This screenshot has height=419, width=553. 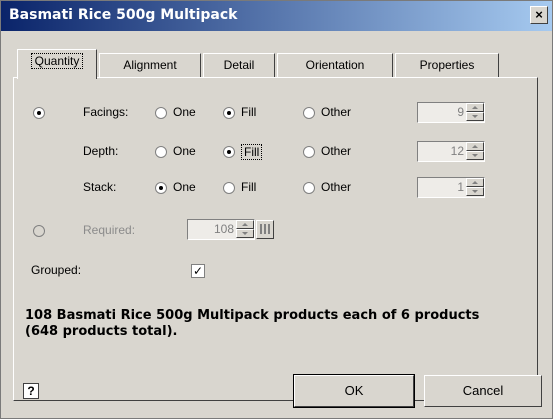 I want to click on stack-fill-label: Fill, so click(x=249, y=187).